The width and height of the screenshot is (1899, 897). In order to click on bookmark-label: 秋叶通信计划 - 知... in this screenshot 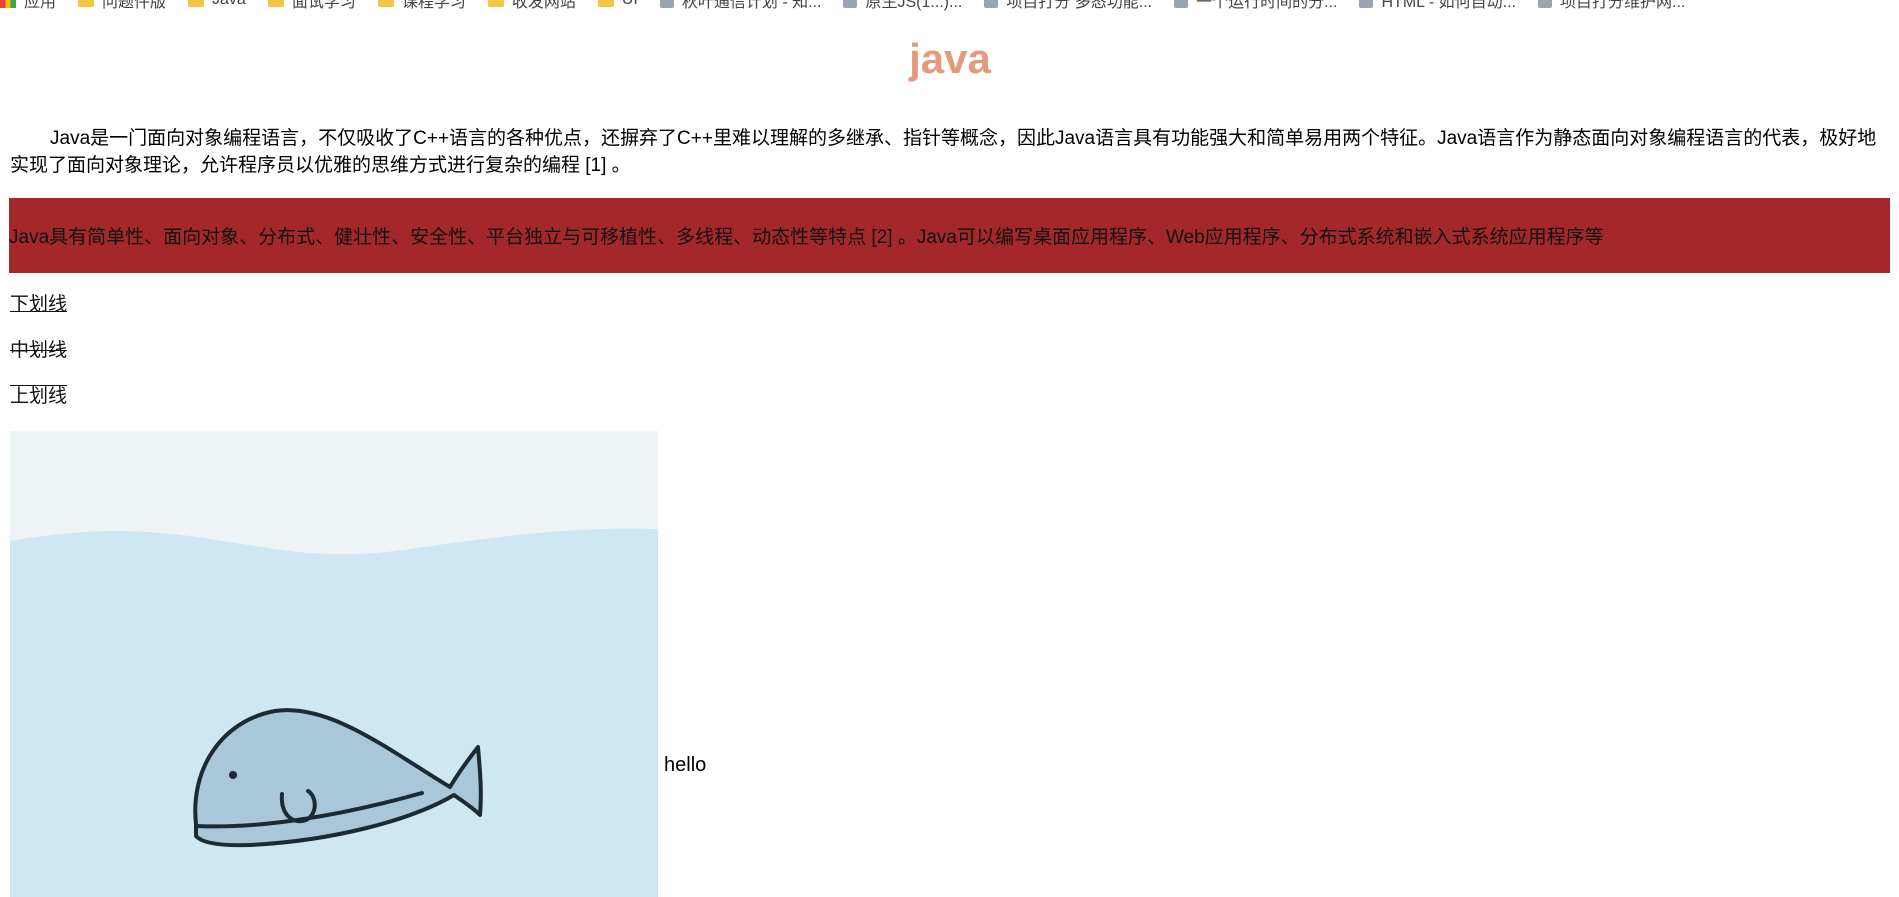, I will do `click(751, 5)`.